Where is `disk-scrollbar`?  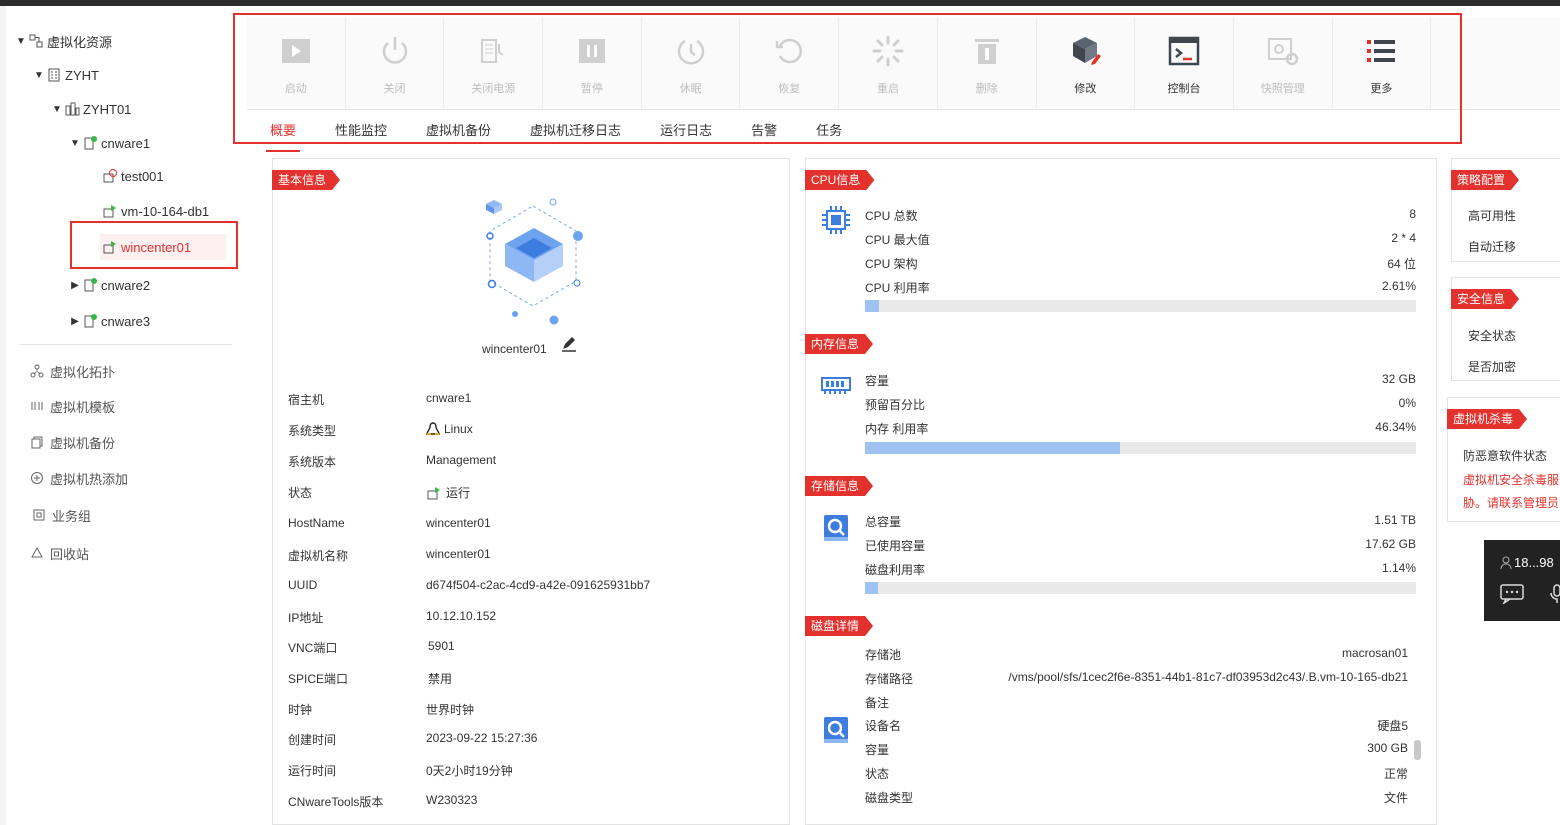
disk-scrollbar is located at coordinates (1417, 750).